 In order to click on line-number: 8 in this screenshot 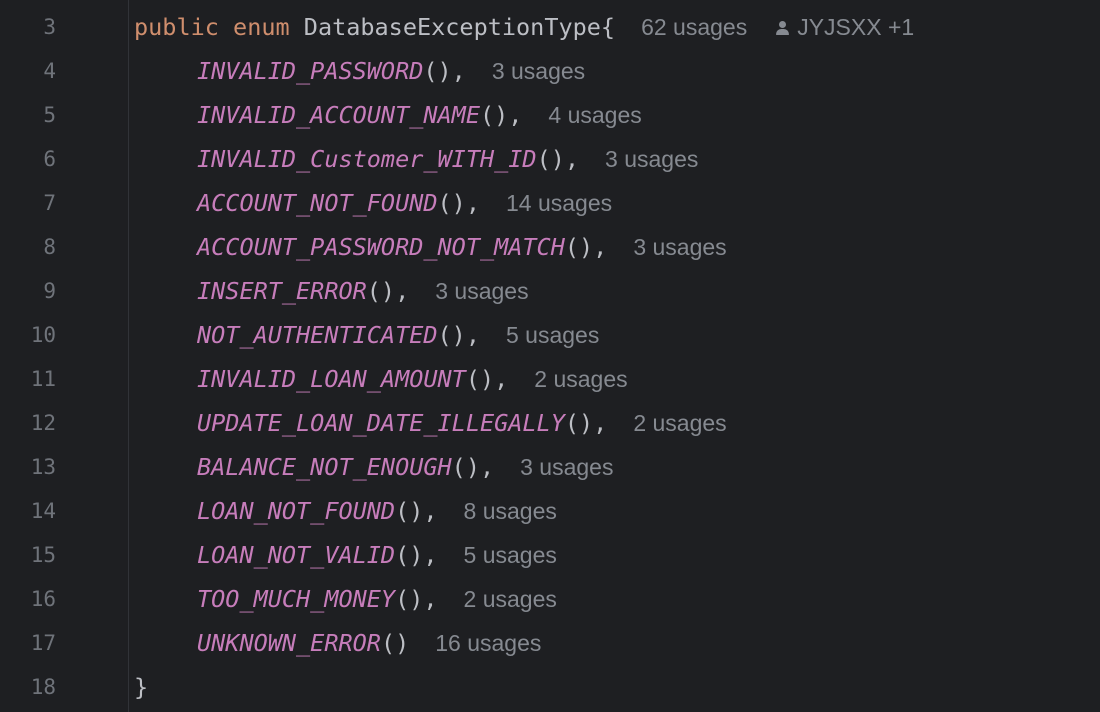, I will do `click(49, 247)`.